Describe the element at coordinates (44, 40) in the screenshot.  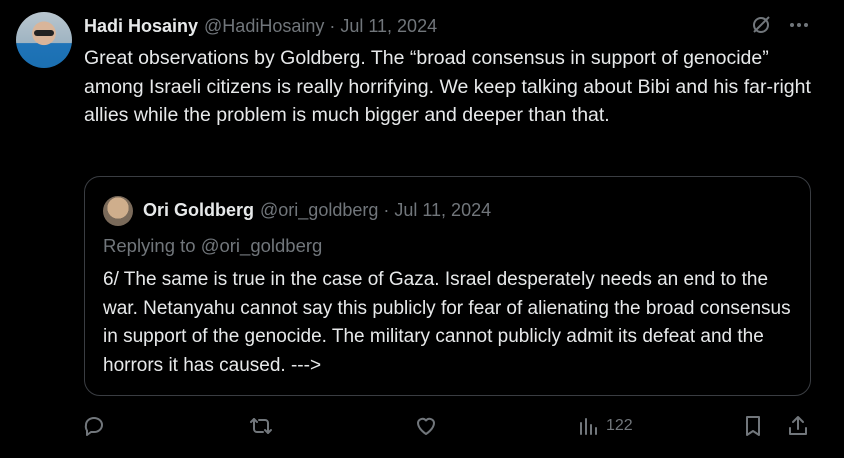
I see `avatar` at that location.